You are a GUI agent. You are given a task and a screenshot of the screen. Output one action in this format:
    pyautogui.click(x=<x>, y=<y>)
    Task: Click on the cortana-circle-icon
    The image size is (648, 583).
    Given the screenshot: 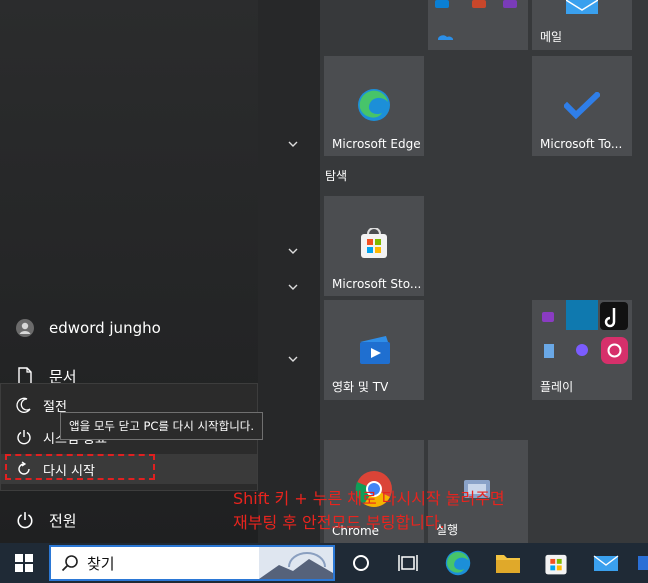 What is the action you would take?
    pyautogui.click(x=361, y=563)
    